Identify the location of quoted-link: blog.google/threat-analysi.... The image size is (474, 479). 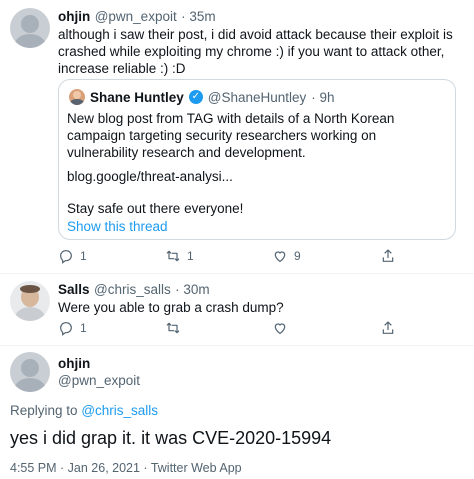
(150, 176).